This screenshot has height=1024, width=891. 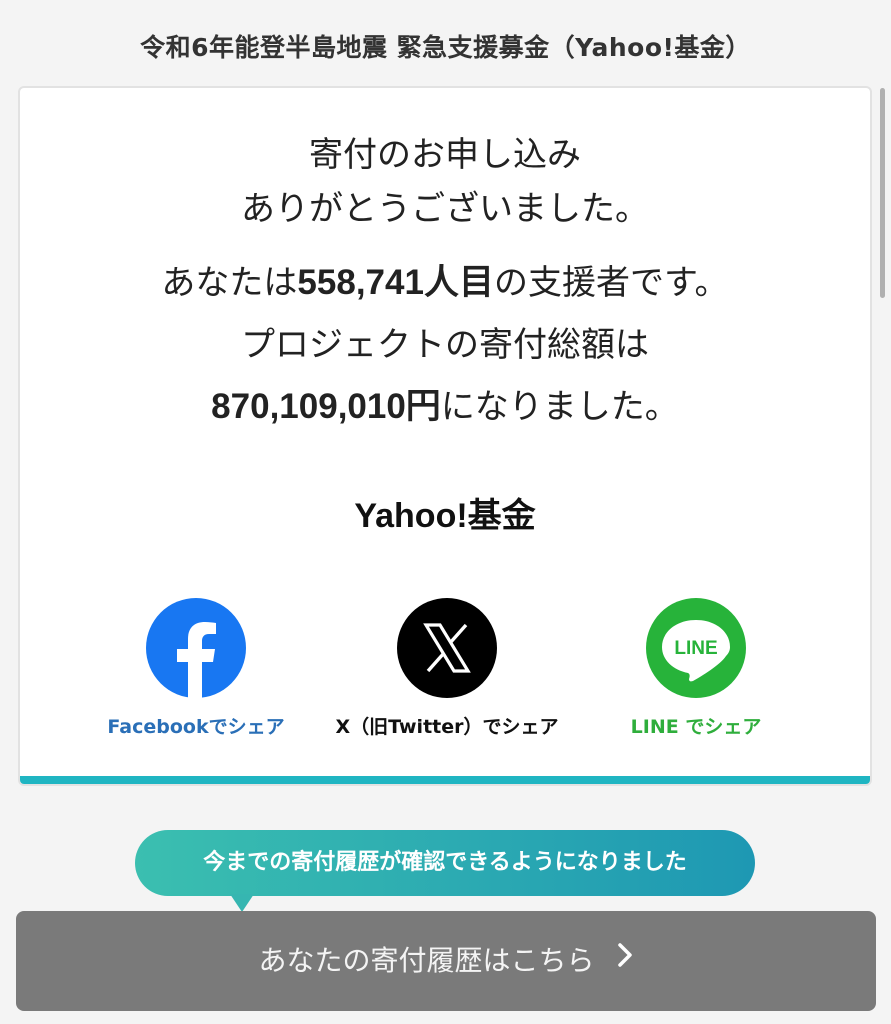 What do you see at coordinates (447, 648) in the screenshot?
I see `x-icon` at bounding box center [447, 648].